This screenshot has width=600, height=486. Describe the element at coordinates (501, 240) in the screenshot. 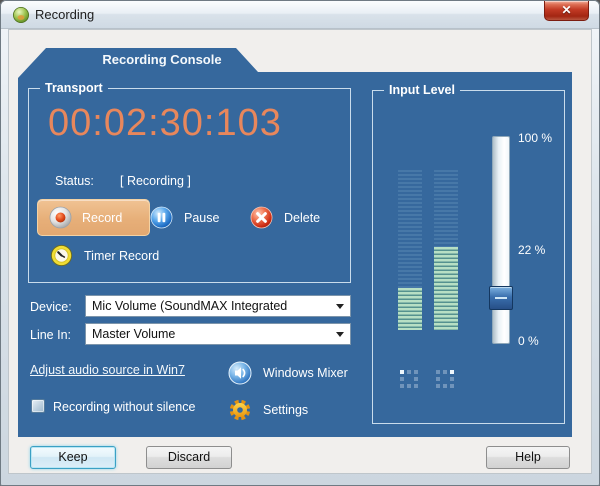

I see `volume-slider-track` at that location.